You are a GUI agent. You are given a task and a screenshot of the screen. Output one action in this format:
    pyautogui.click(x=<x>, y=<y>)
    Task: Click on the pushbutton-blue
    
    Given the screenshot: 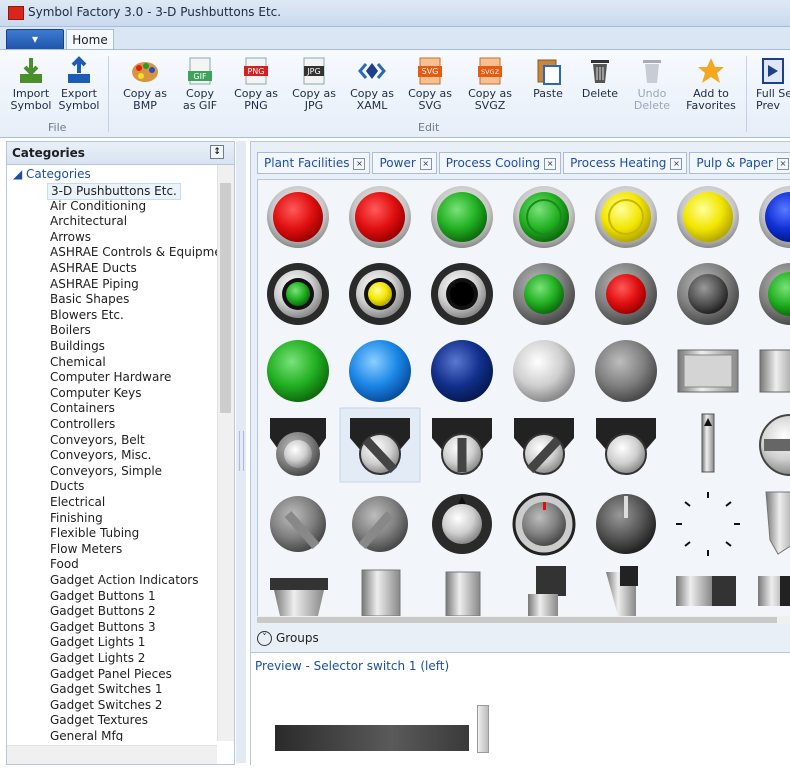 What is the action you would take?
    pyautogui.click(x=774, y=217)
    